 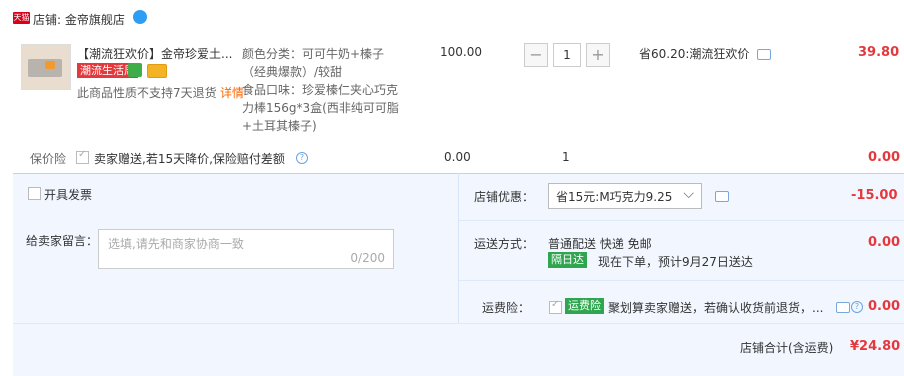 I want to click on delivery-eta: 现在下单，预计9月27日送达, so click(x=675, y=262).